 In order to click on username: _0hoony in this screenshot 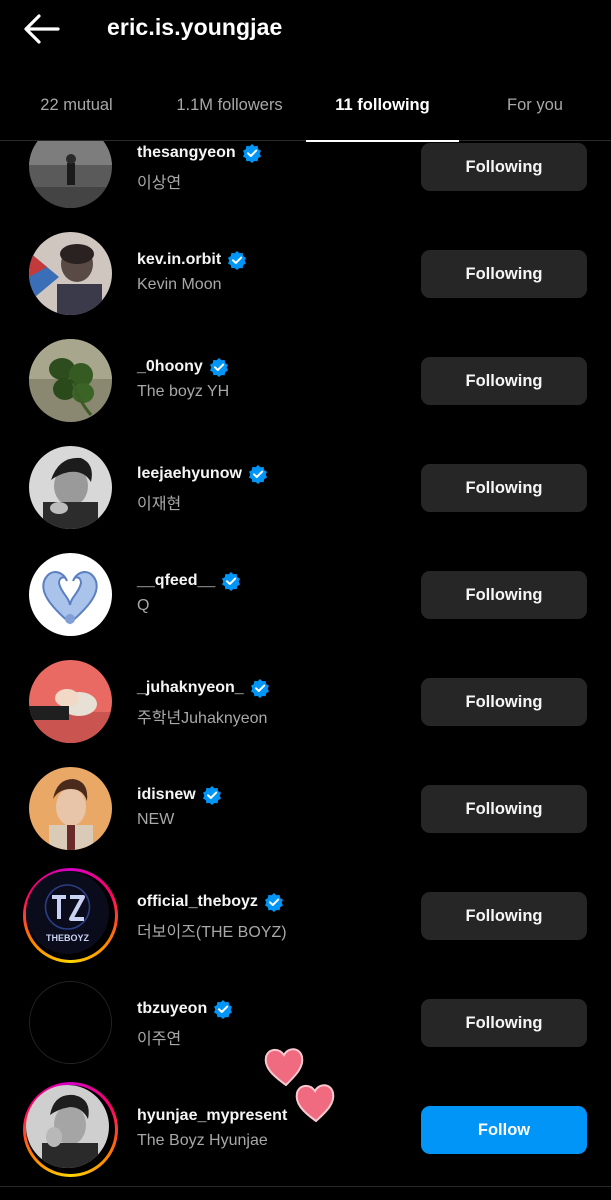, I will do `click(170, 367)`.